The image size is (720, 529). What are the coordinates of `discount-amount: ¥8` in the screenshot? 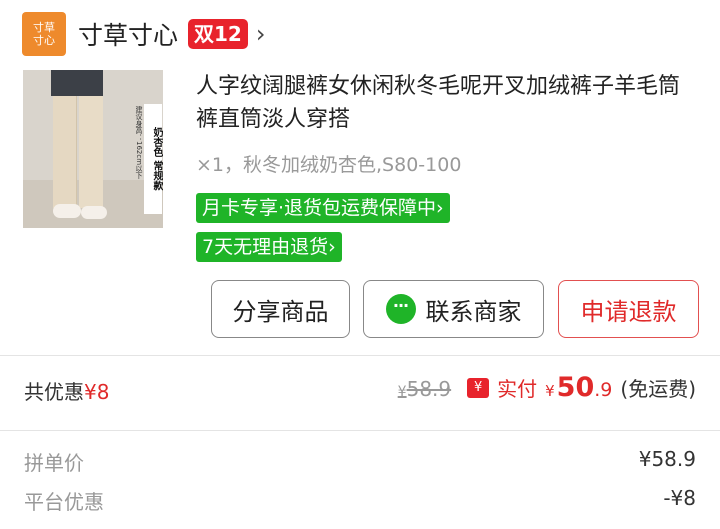 It's located at (97, 392).